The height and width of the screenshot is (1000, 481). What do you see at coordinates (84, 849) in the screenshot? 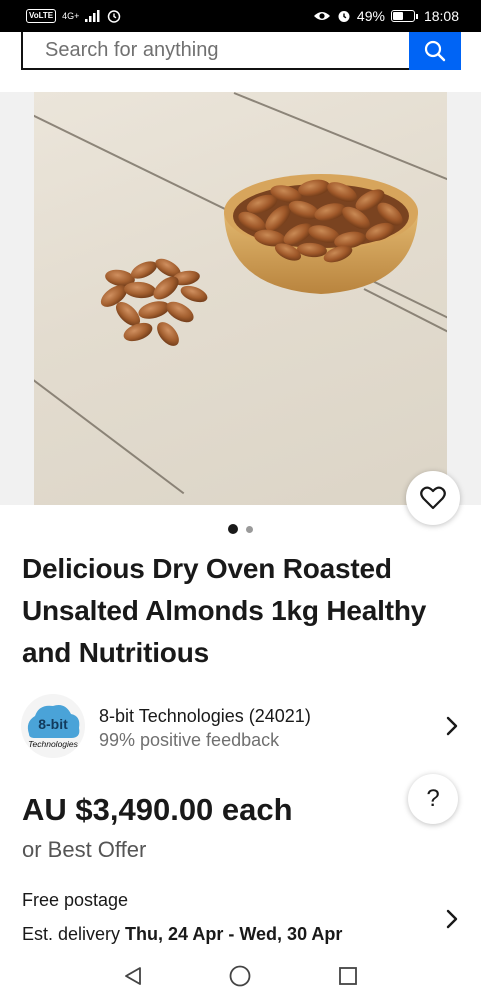
I see `best-offer-label: or Best Offer` at bounding box center [84, 849].